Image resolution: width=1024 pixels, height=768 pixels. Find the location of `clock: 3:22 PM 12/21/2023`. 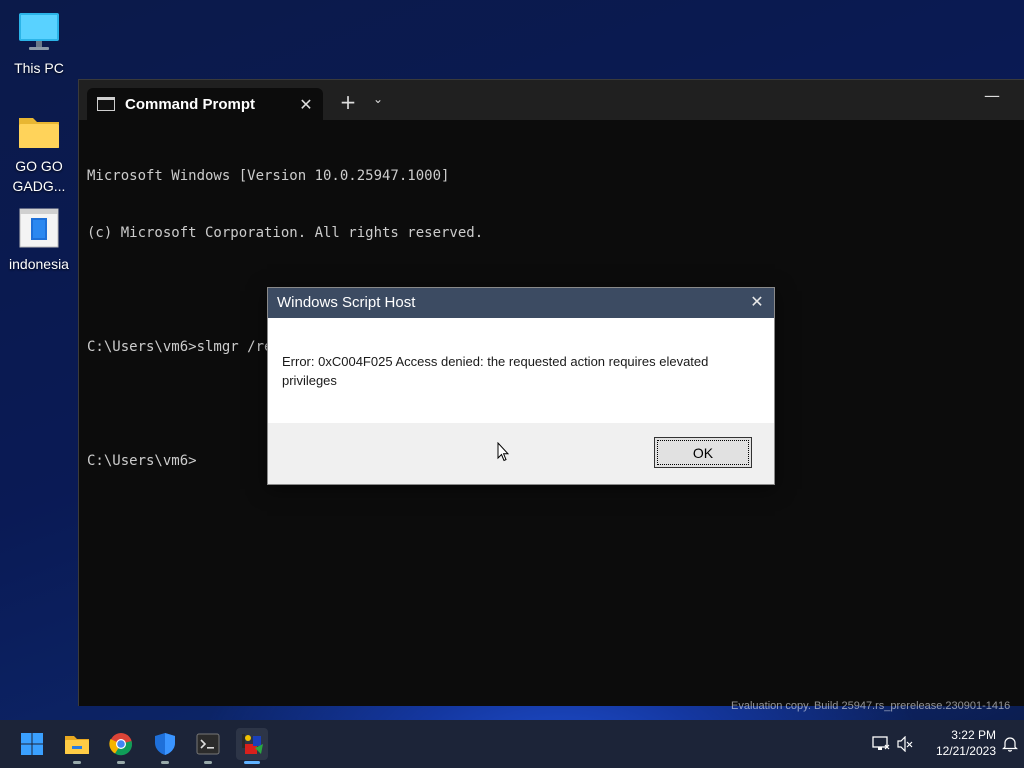

clock: 3:22 PM 12/21/2023 is located at coordinates (956, 743).